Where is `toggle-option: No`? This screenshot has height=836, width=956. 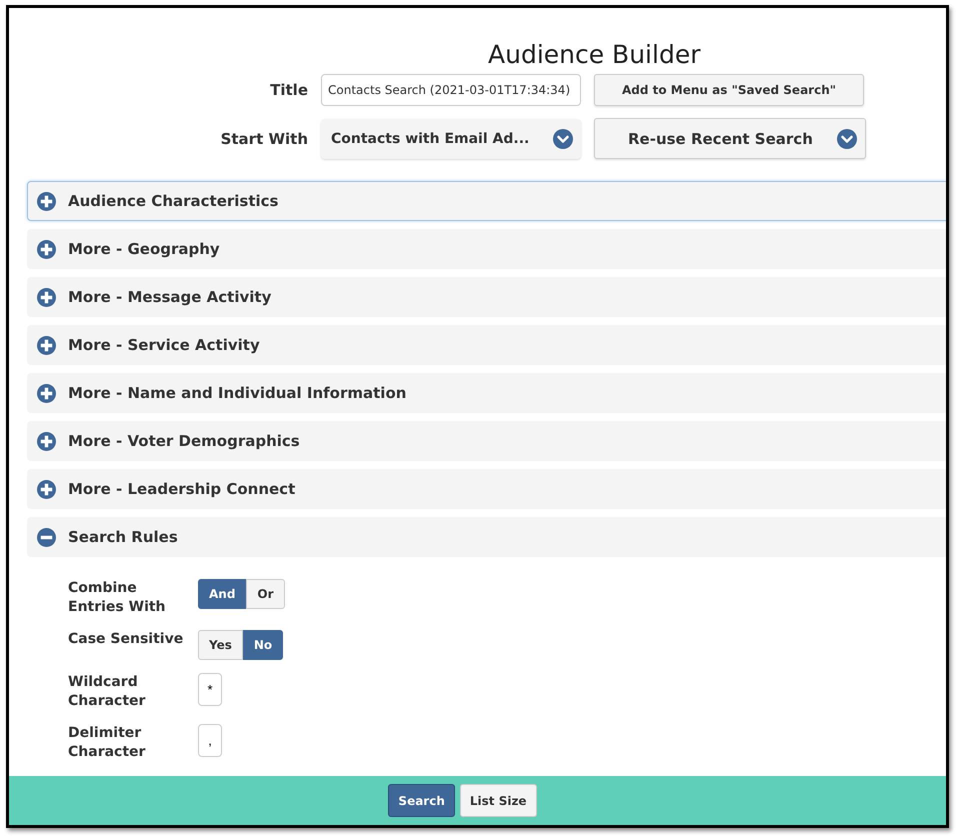 toggle-option: No is located at coordinates (263, 645).